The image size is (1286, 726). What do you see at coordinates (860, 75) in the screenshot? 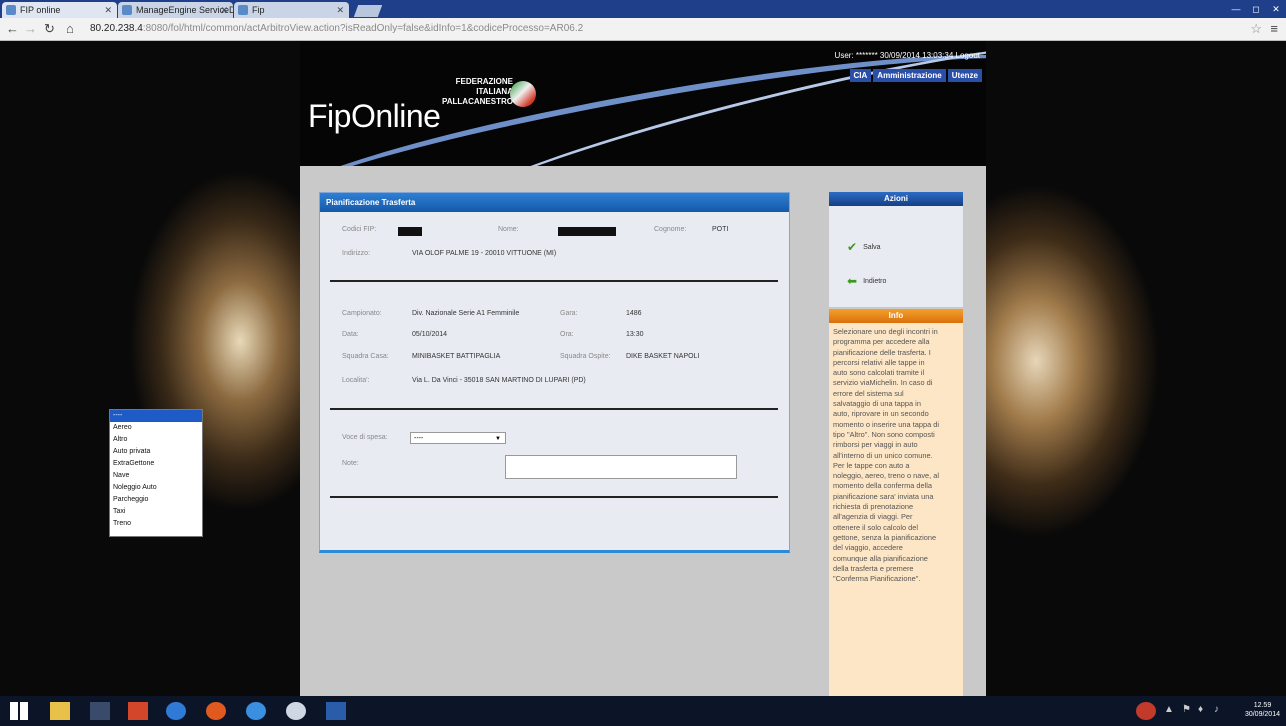
I see `nav-cia: CIA` at bounding box center [860, 75].